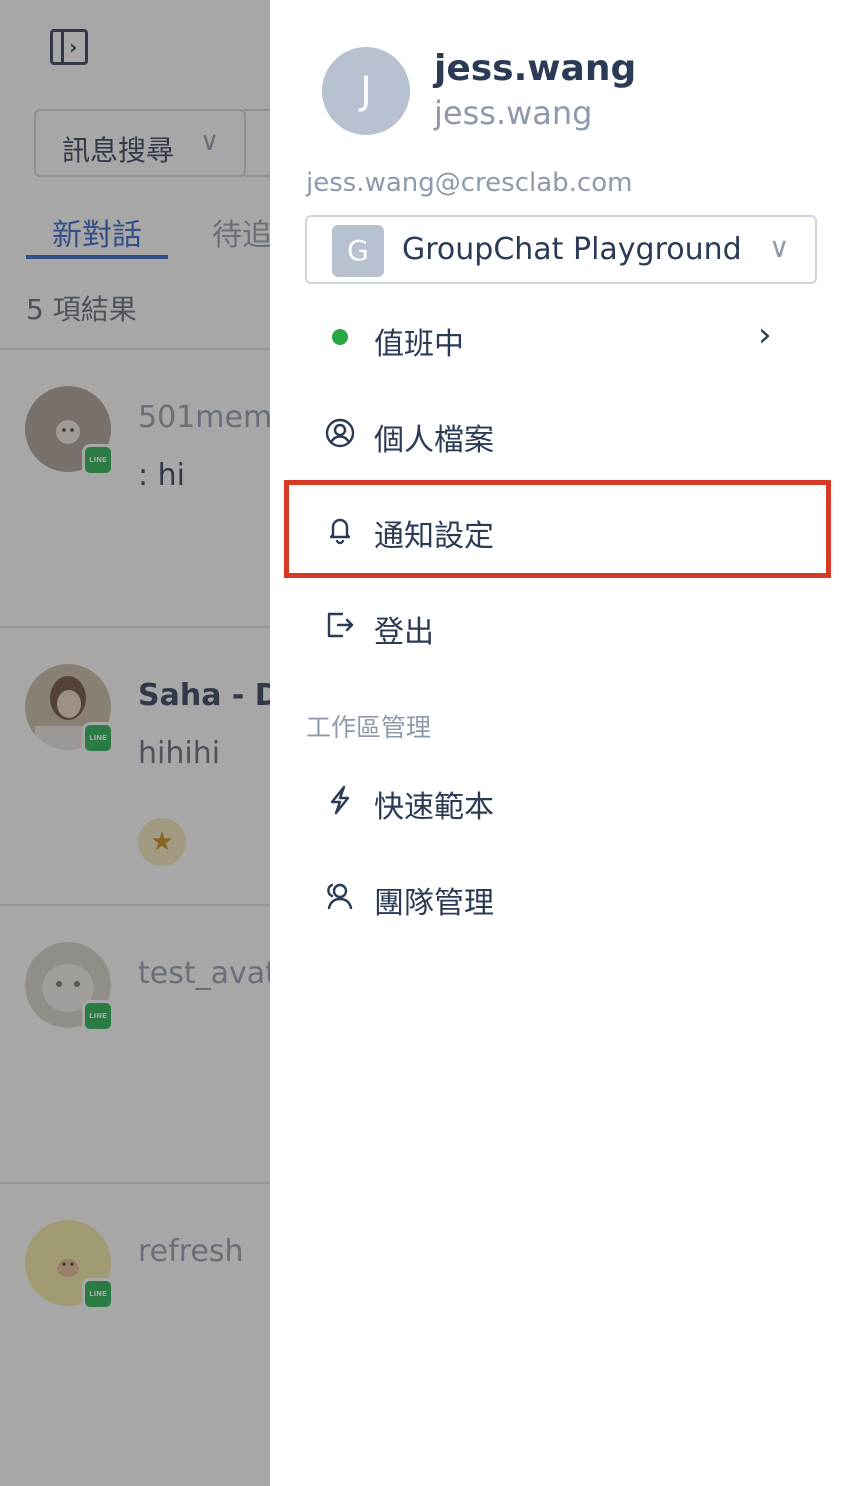 The height and width of the screenshot is (1486, 850). I want to click on highlight-annotation, so click(557, 529).